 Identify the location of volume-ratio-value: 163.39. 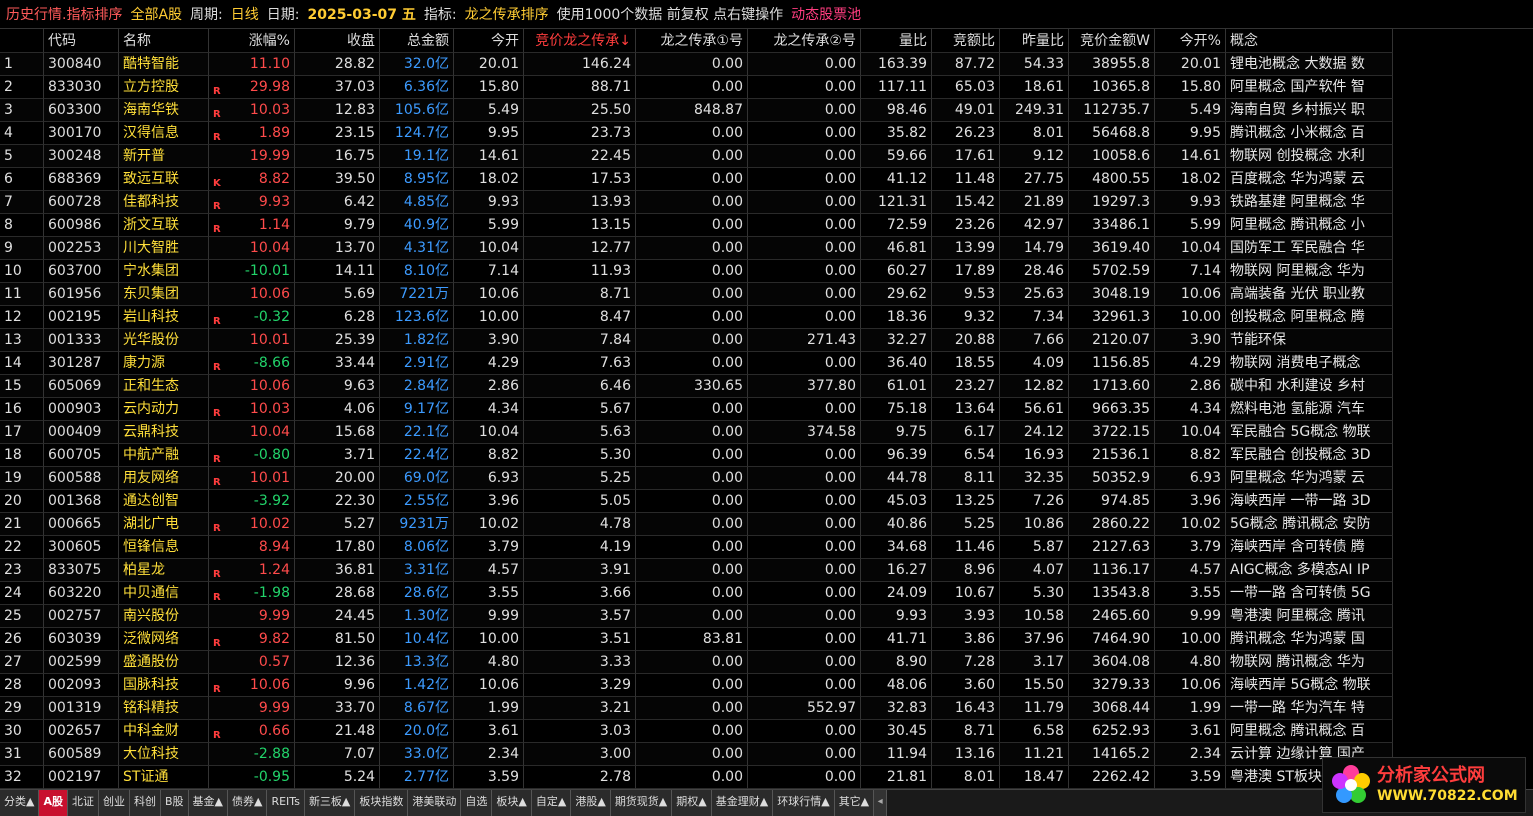
(902, 64).